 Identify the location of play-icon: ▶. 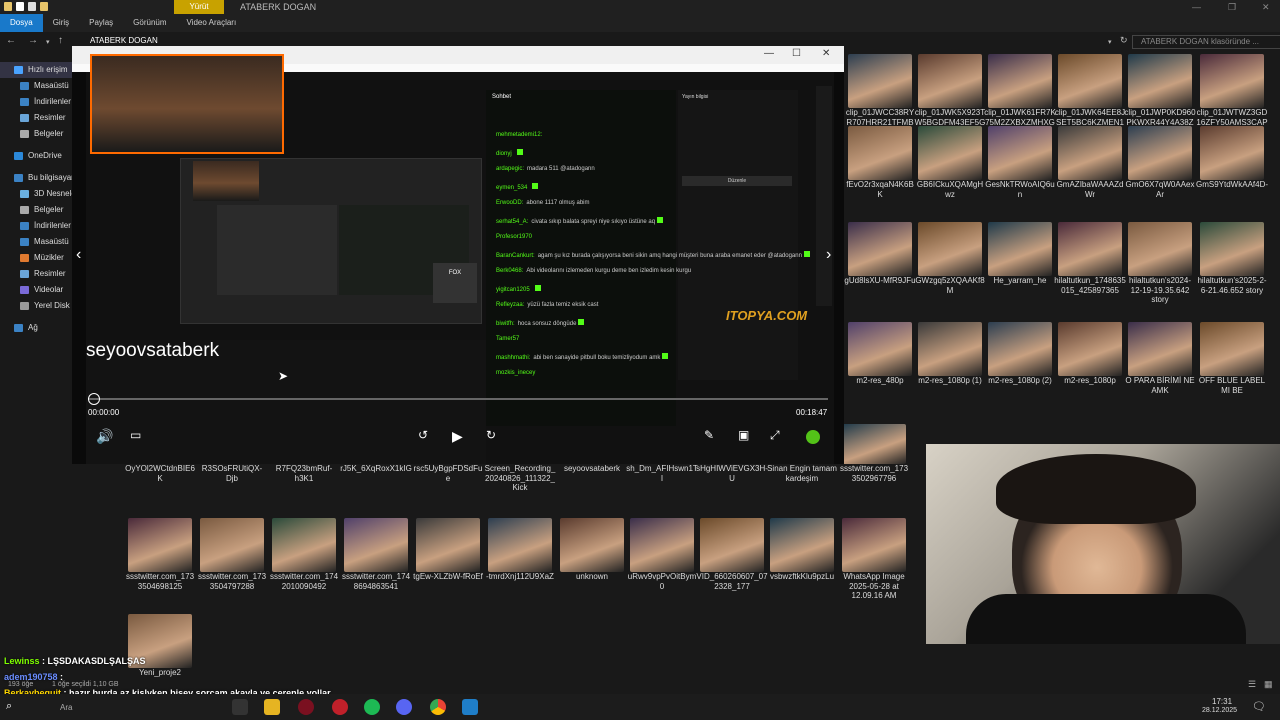
(457, 436).